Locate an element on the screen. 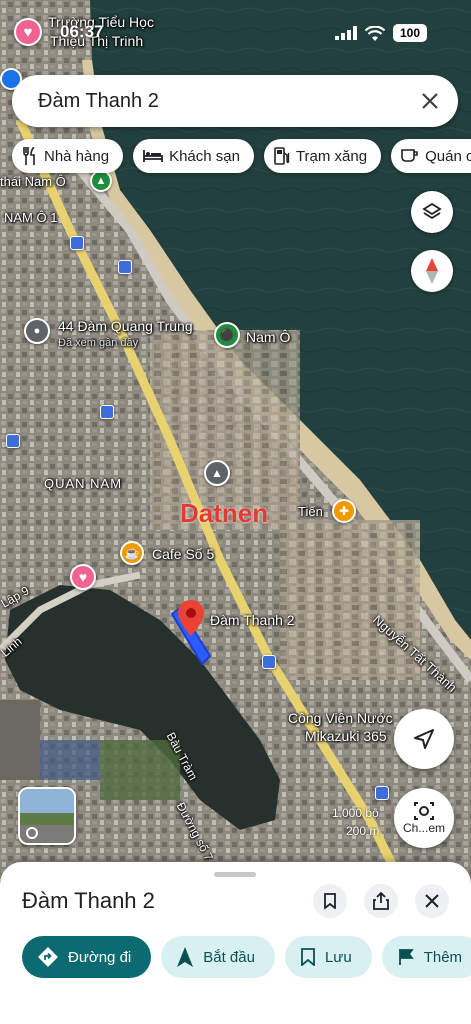 This screenshot has height=1024, width=471. hiking-icon: ⚫ is located at coordinates (227, 335).